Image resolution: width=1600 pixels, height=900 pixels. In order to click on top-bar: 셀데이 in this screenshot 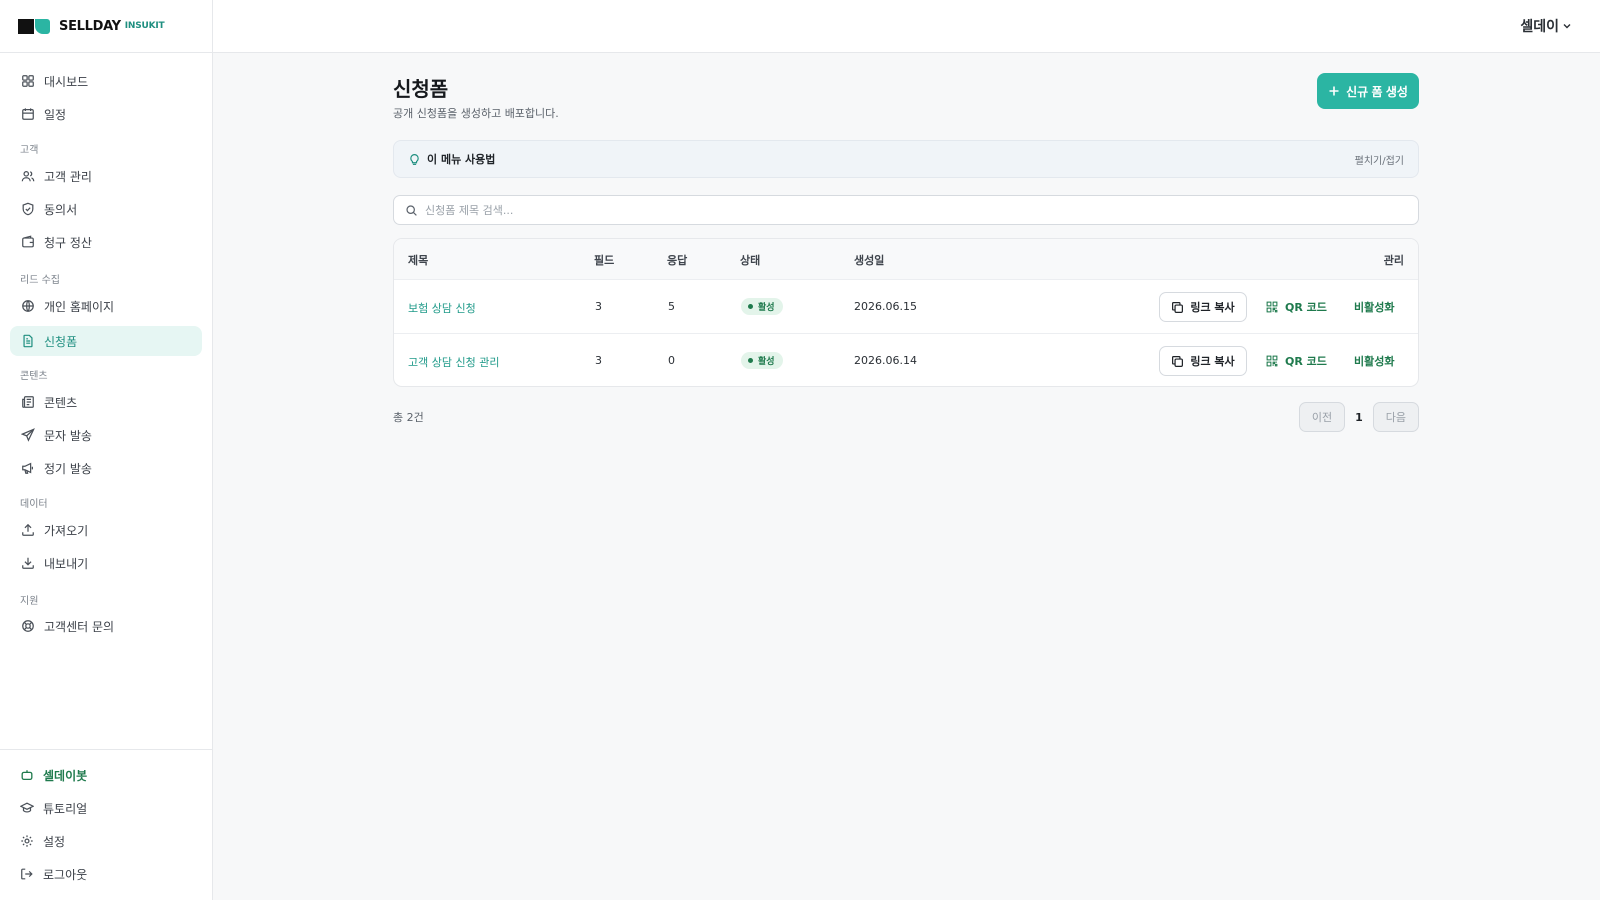, I will do `click(906, 26)`.